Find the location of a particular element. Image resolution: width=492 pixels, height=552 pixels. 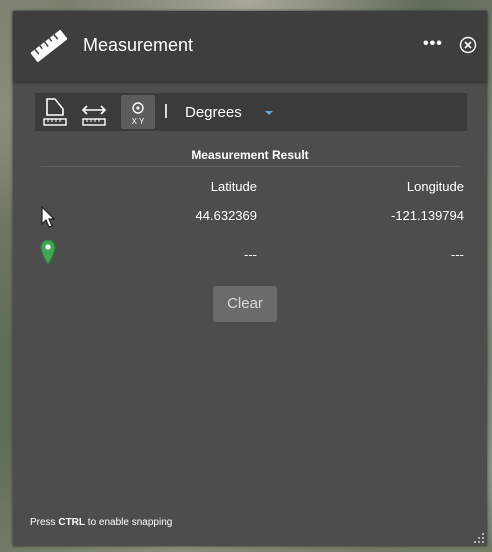

measurement-toolbar: X Y Degrees is located at coordinates (251, 112).